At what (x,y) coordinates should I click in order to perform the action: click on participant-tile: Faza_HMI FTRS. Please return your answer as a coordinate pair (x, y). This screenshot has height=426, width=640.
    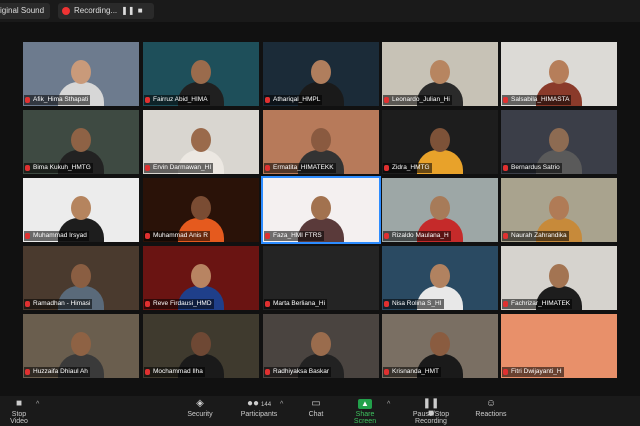
    Looking at the image, I should click on (321, 210).